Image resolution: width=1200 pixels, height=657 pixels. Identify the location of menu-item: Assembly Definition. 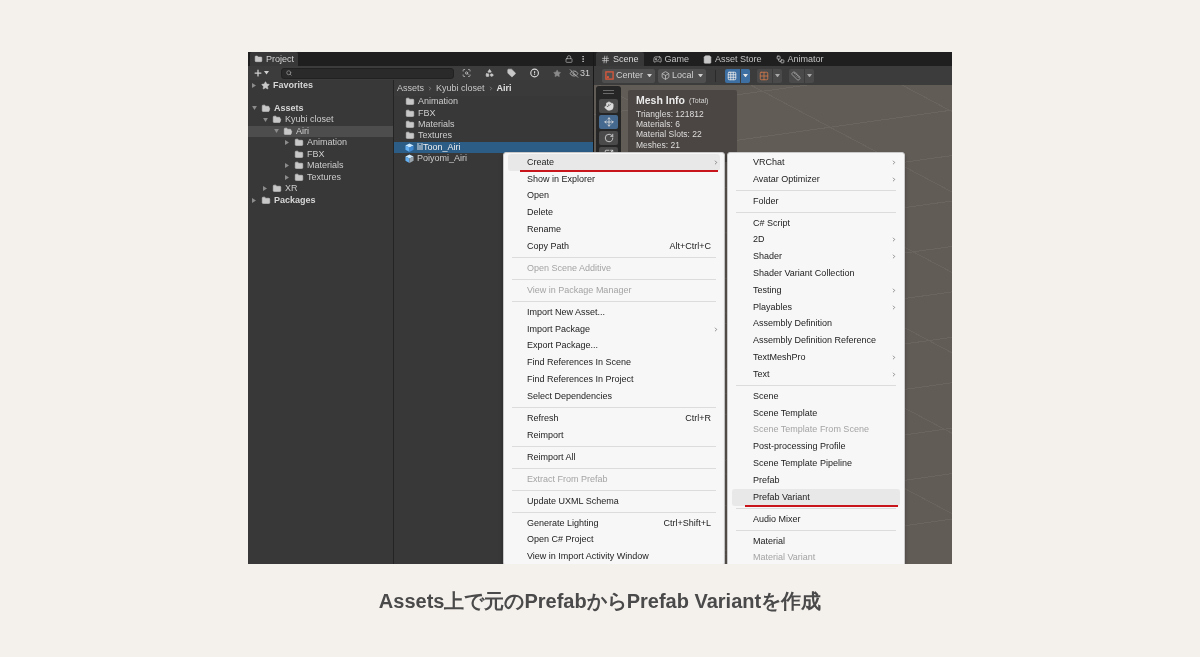
(816, 324).